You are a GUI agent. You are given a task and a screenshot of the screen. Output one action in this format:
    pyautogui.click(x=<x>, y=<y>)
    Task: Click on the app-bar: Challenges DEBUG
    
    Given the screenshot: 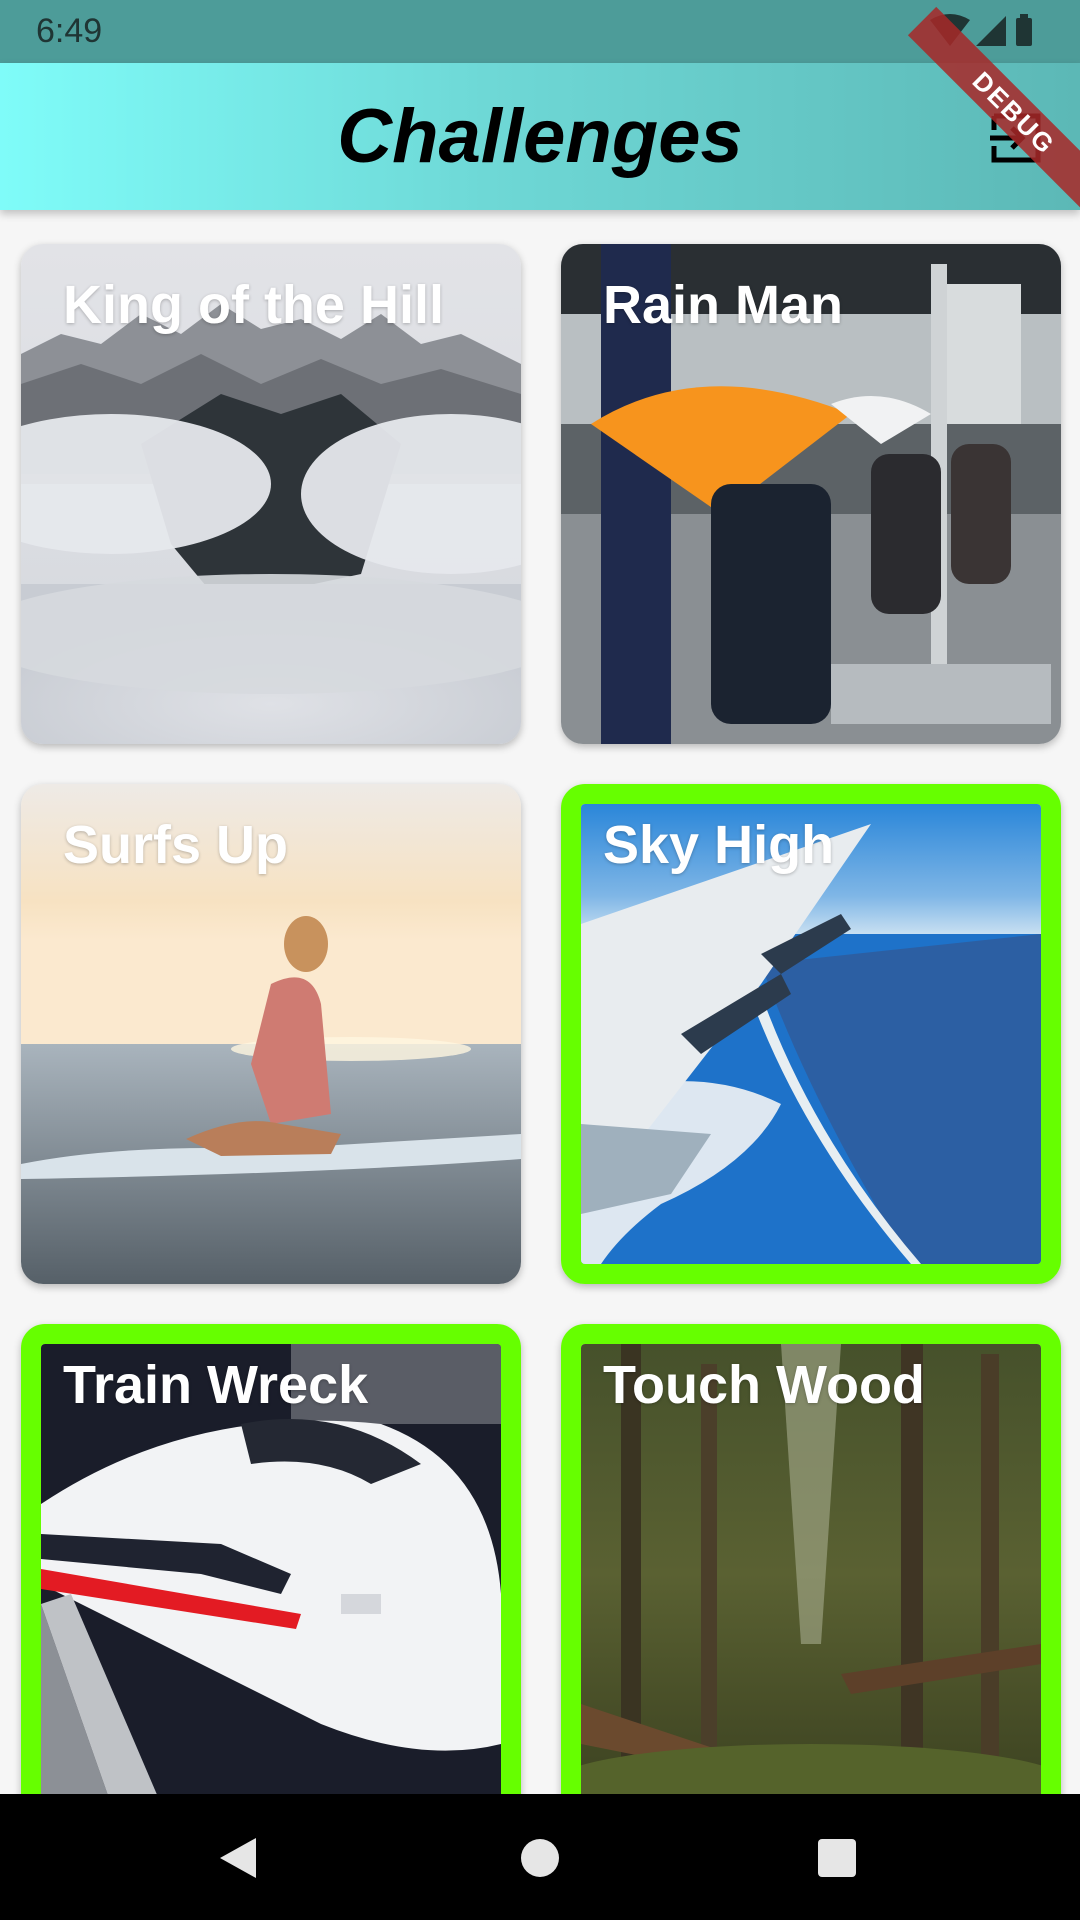 What is the action you would take?
    pyautogui.click(x=540, y=113)
    